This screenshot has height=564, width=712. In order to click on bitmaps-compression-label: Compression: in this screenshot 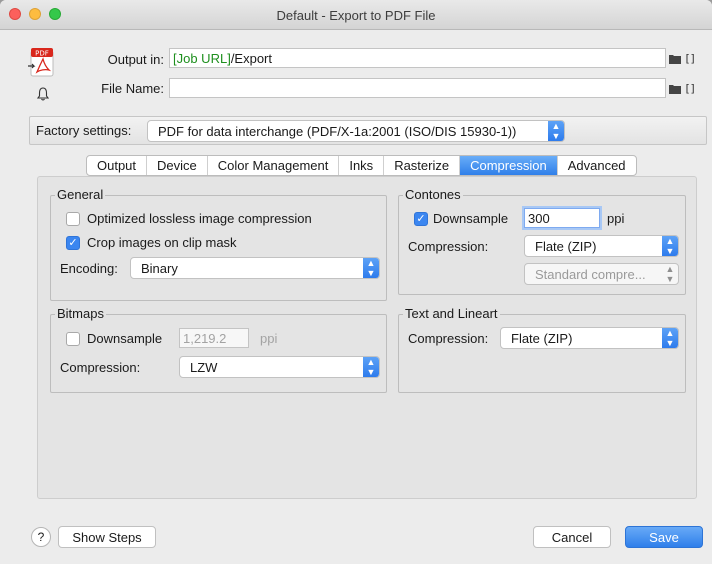, I will do `click(100, 367)`.